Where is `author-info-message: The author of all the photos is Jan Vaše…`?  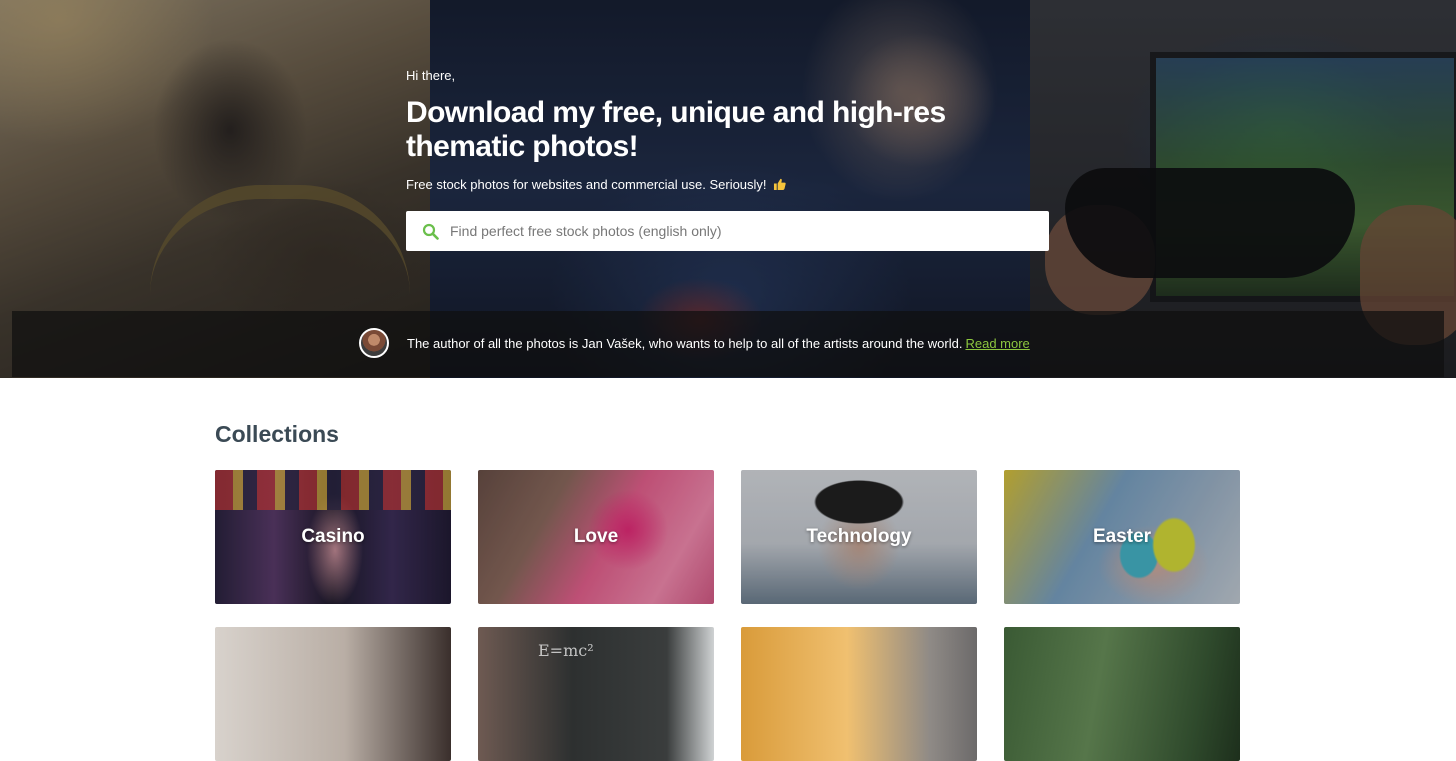
author-info-message: The author of all the photos is Jan Vaše… is located at coordinates (685, 343).